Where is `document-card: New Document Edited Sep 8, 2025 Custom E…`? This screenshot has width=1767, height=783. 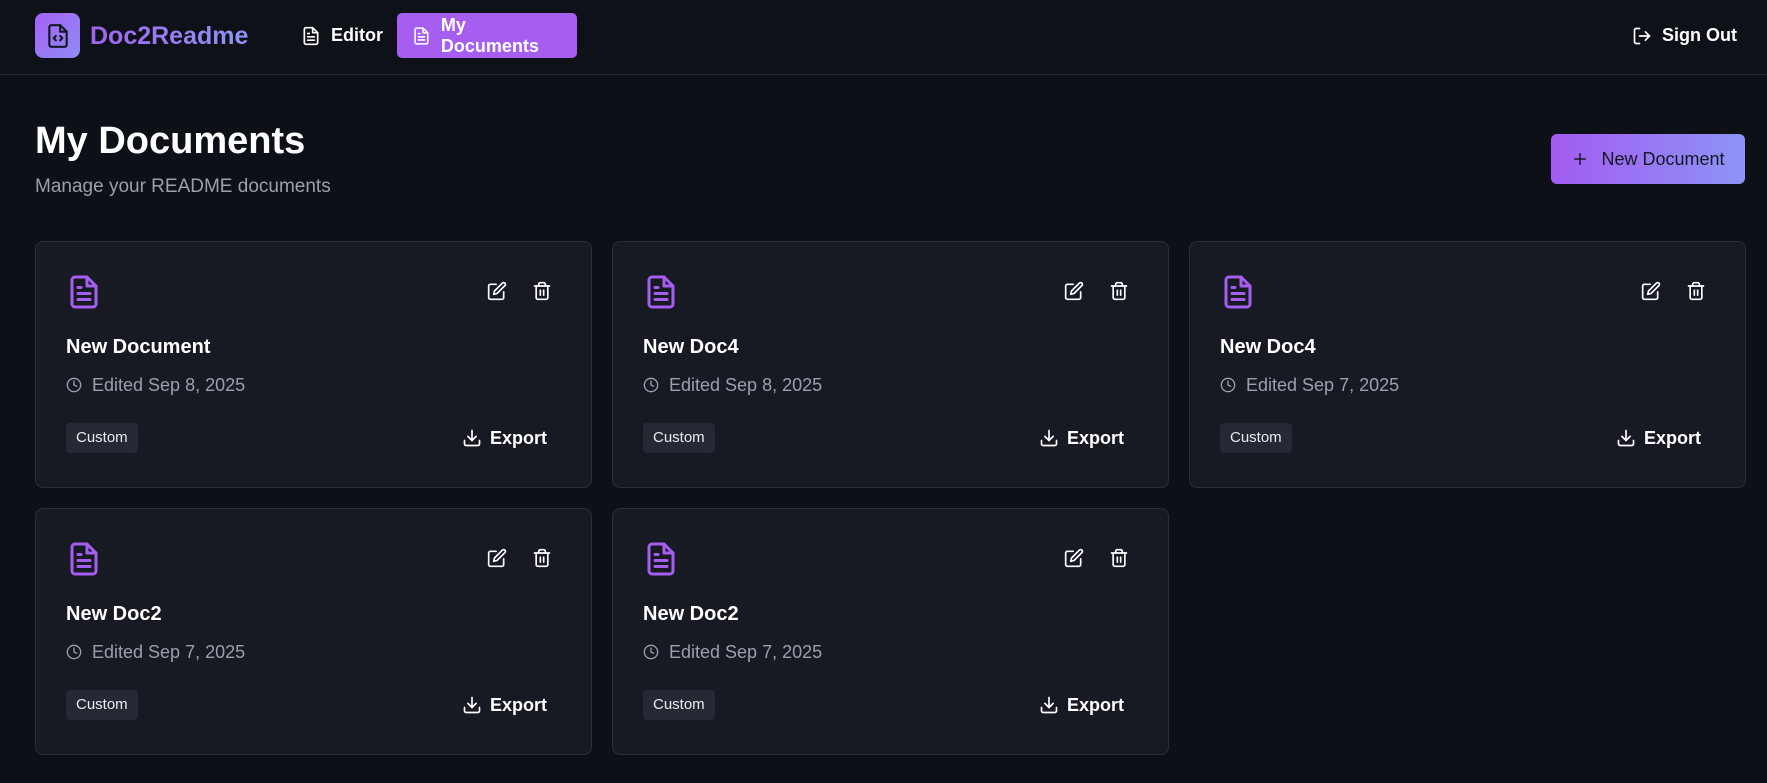 document-card: New Document Edited Sep 8, 2025 Custom E… is located at coordinates (313, 364).